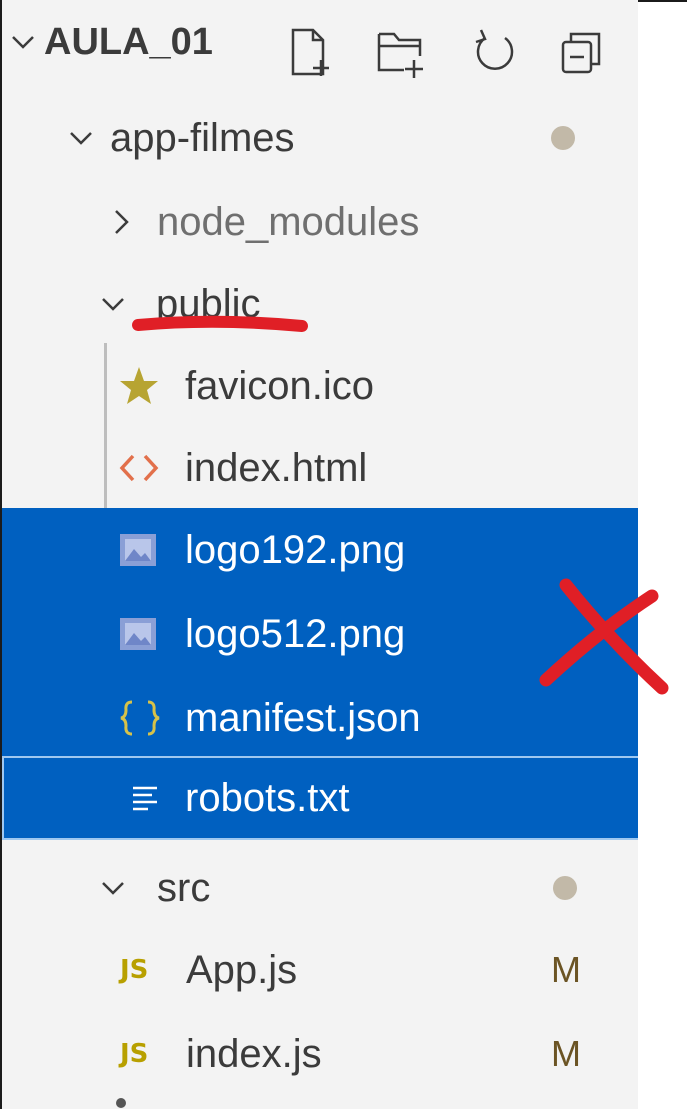 The image size is (687, 1109). I want to click on tree-file-index-js: JS index.js M, so click(320, 1054).